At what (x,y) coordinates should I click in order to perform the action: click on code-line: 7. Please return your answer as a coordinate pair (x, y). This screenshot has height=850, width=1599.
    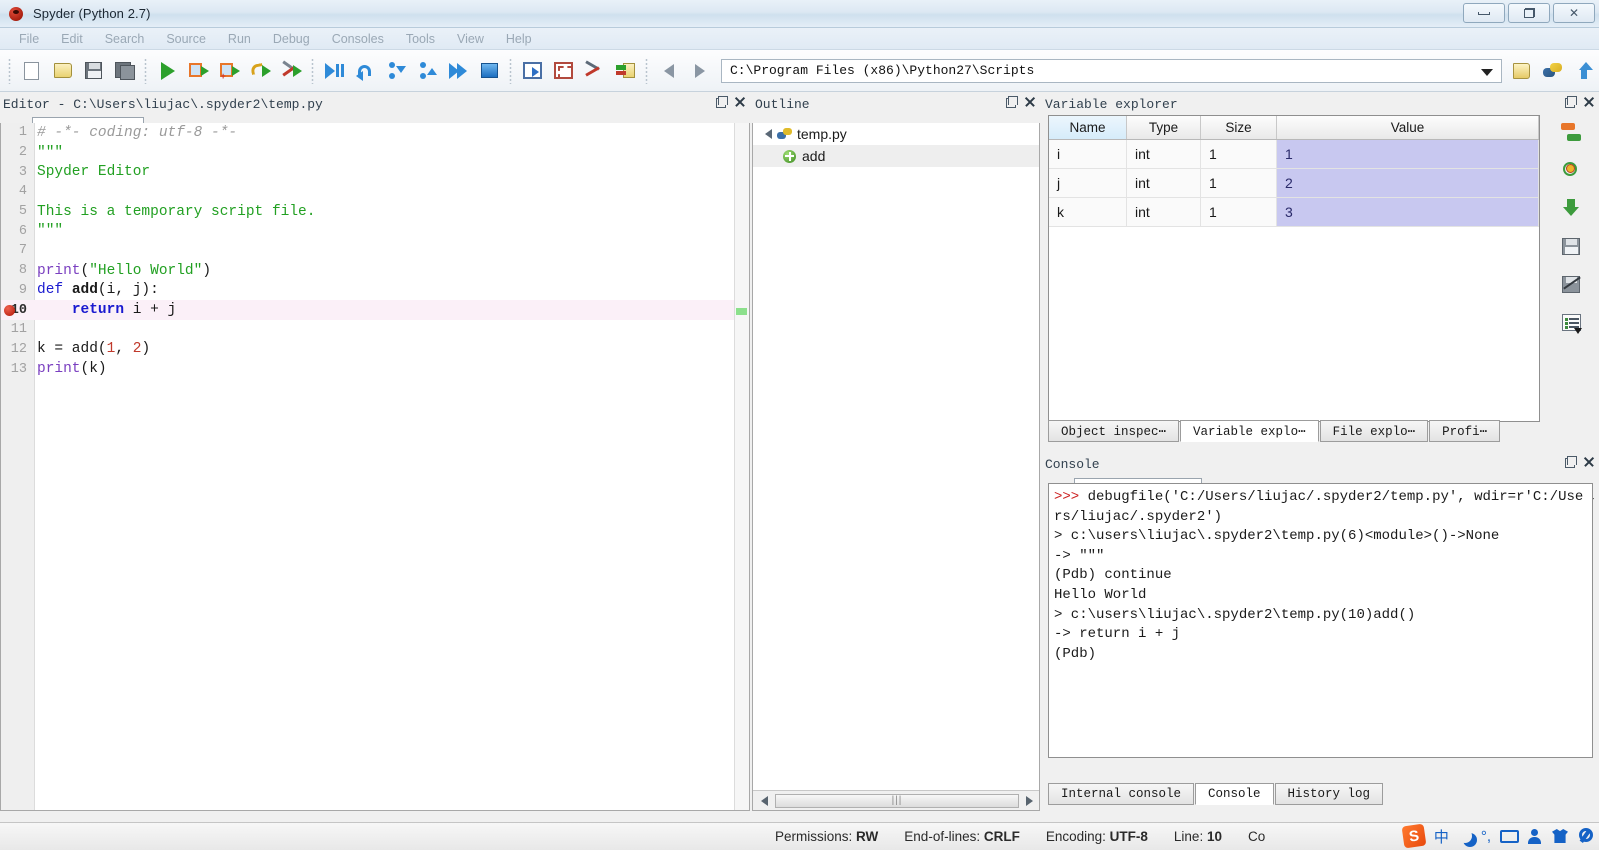
    Looking at the image, I should click on (375, 251).